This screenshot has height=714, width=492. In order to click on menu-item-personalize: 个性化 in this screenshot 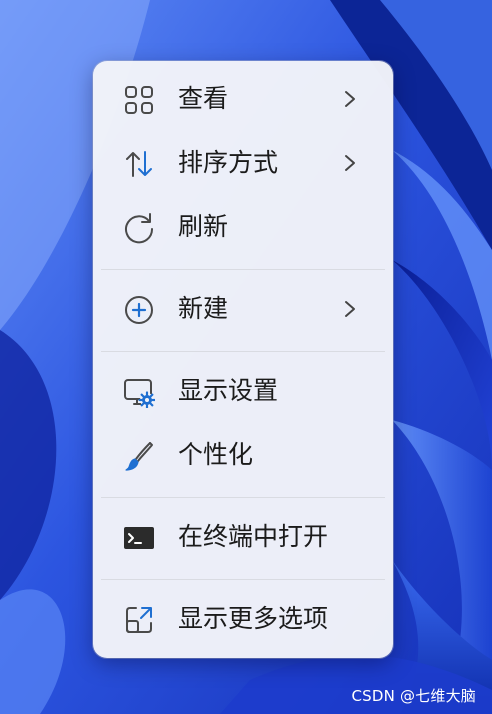, I will do `click(243, 455)`.